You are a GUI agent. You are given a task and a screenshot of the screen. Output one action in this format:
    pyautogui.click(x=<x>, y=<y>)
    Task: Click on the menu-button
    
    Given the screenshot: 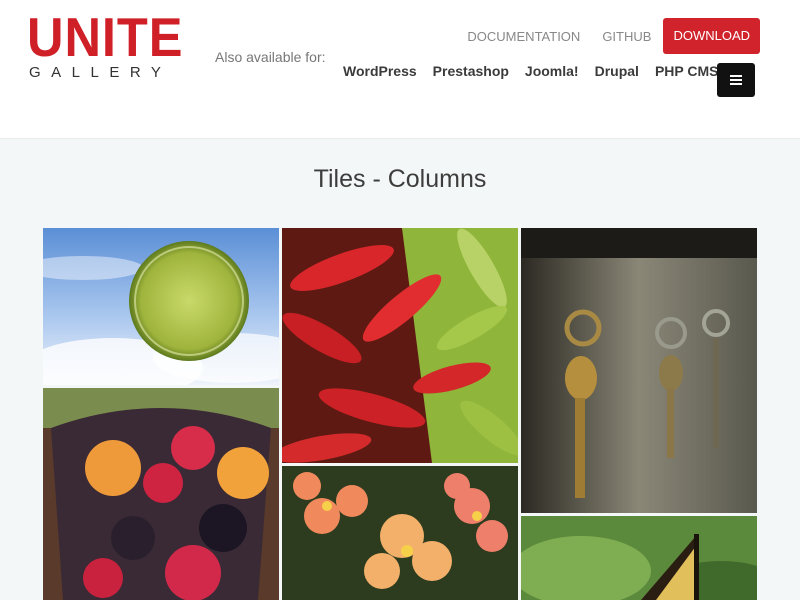 What is the action you would take?
    pyautogui.click(x=736, y=80)
    